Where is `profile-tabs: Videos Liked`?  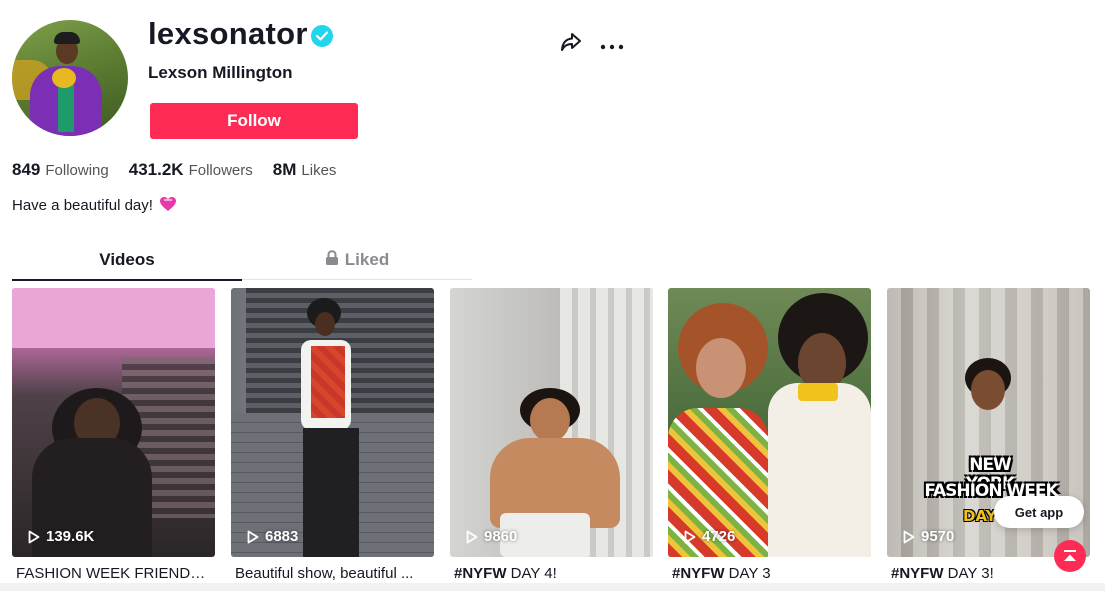 profile-tabs: Videos Liked is located at coordinates (242, 262).